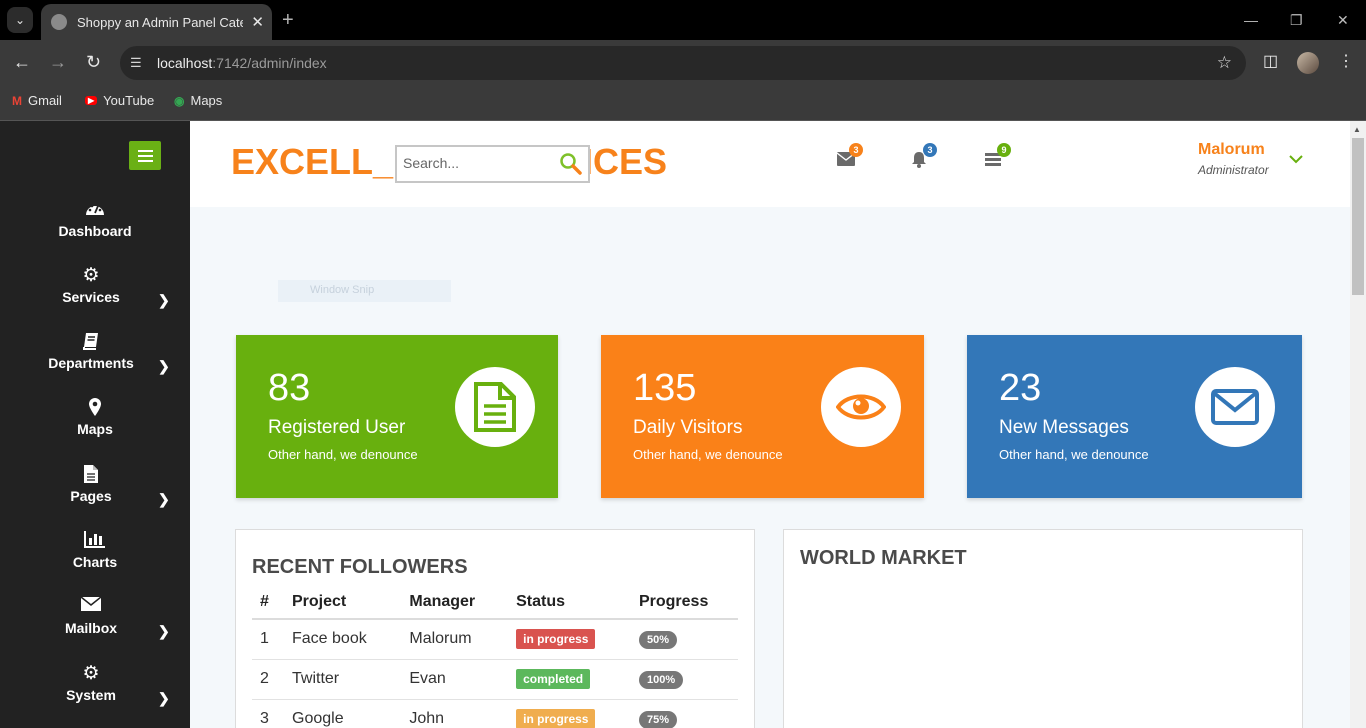  I want to click on bar-chart-icon, so click(95, 542).